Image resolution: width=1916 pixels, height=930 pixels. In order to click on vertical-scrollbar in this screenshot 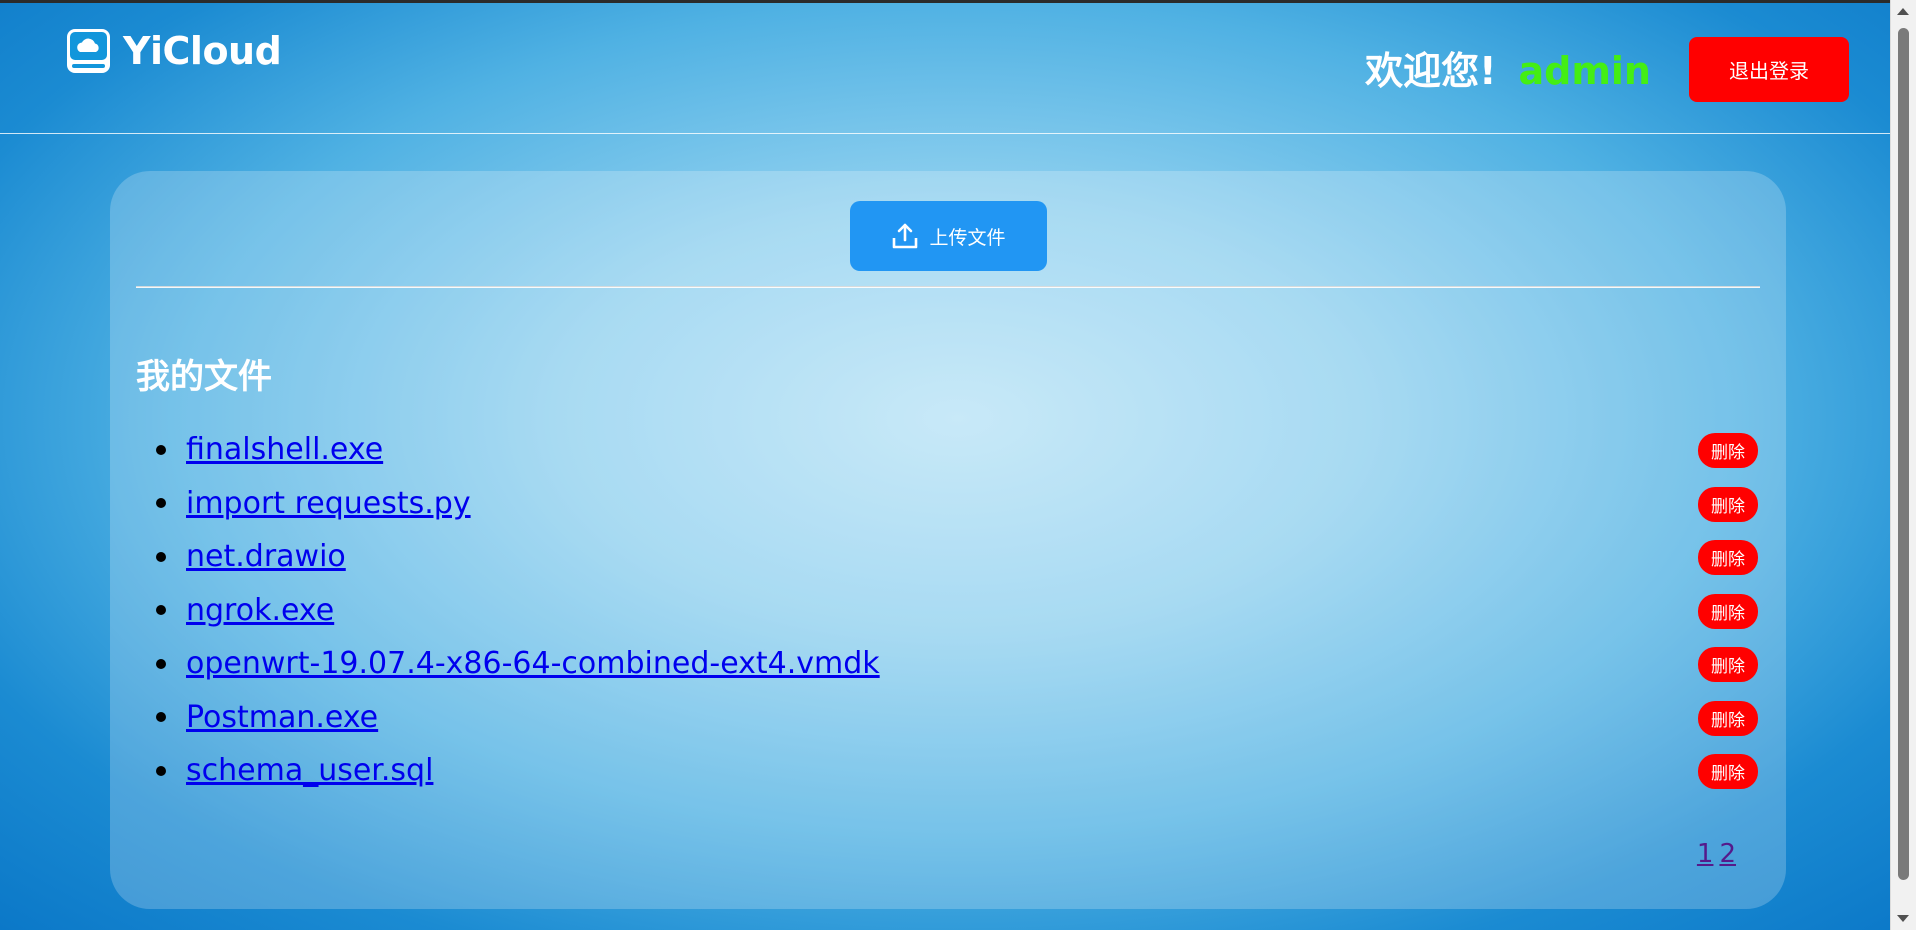, I will do `click(1903, 465)`.